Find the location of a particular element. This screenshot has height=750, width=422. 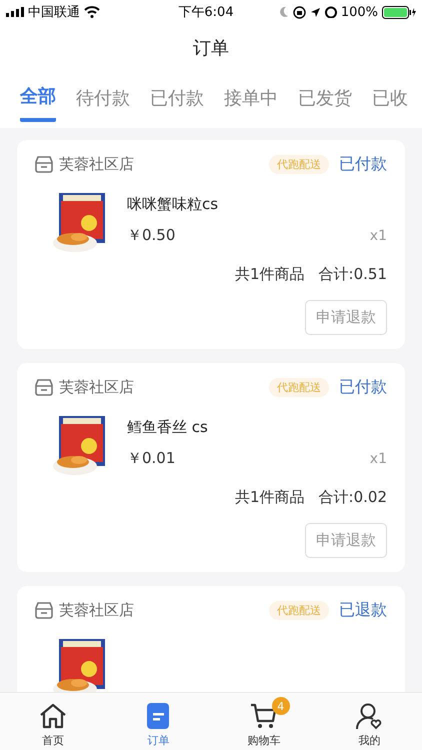

nav-tab: 订单 is located at coordinates (158, 721).